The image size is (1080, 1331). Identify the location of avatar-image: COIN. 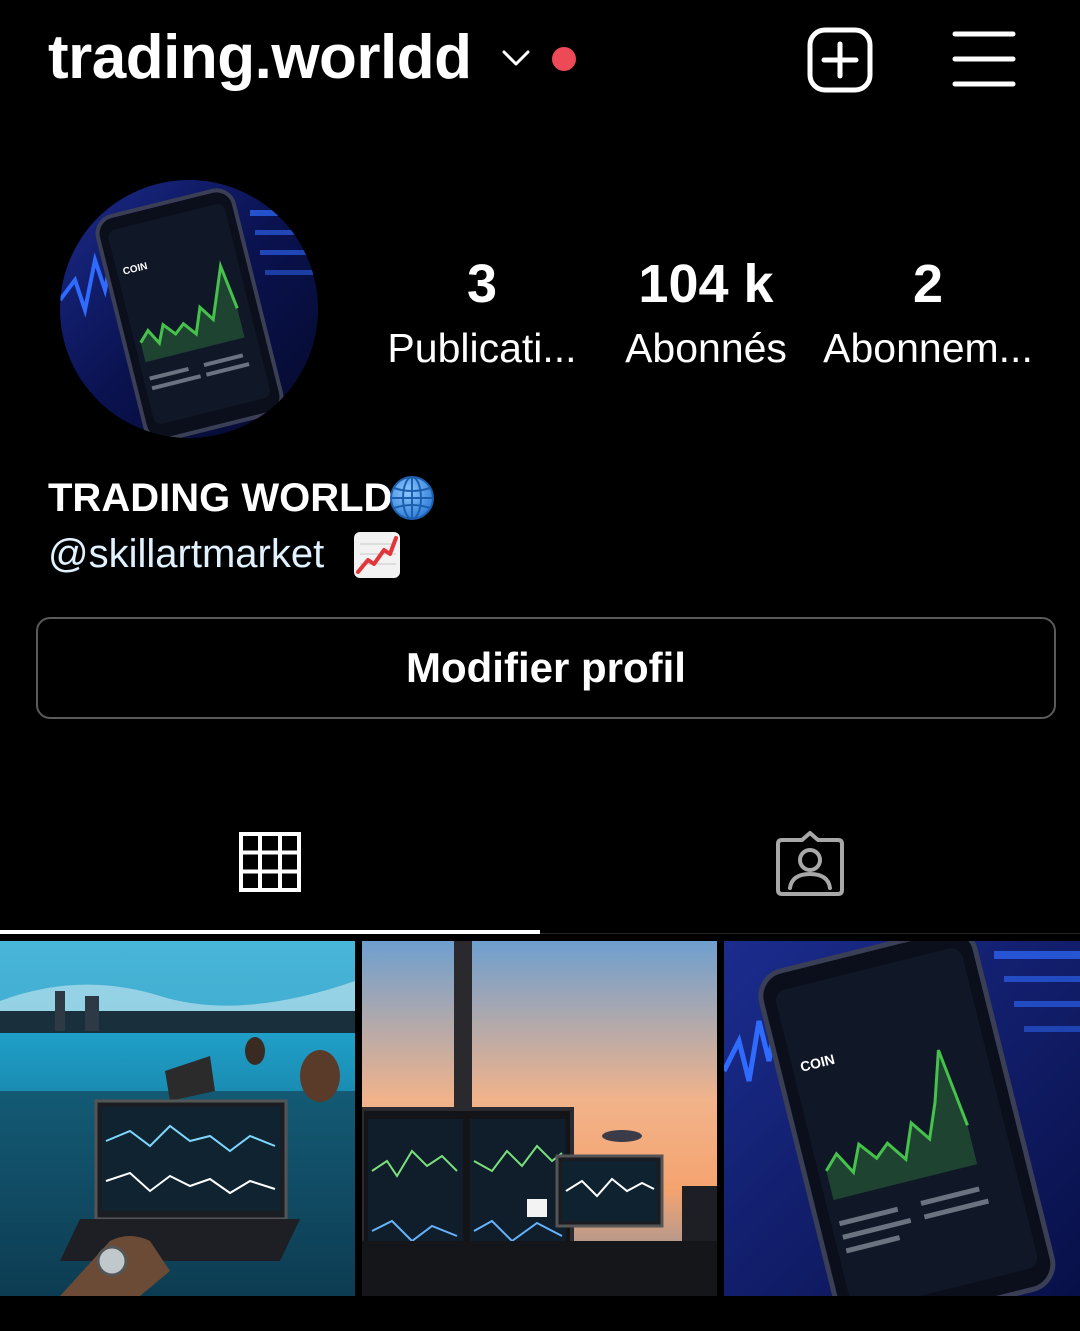
(189, 309).